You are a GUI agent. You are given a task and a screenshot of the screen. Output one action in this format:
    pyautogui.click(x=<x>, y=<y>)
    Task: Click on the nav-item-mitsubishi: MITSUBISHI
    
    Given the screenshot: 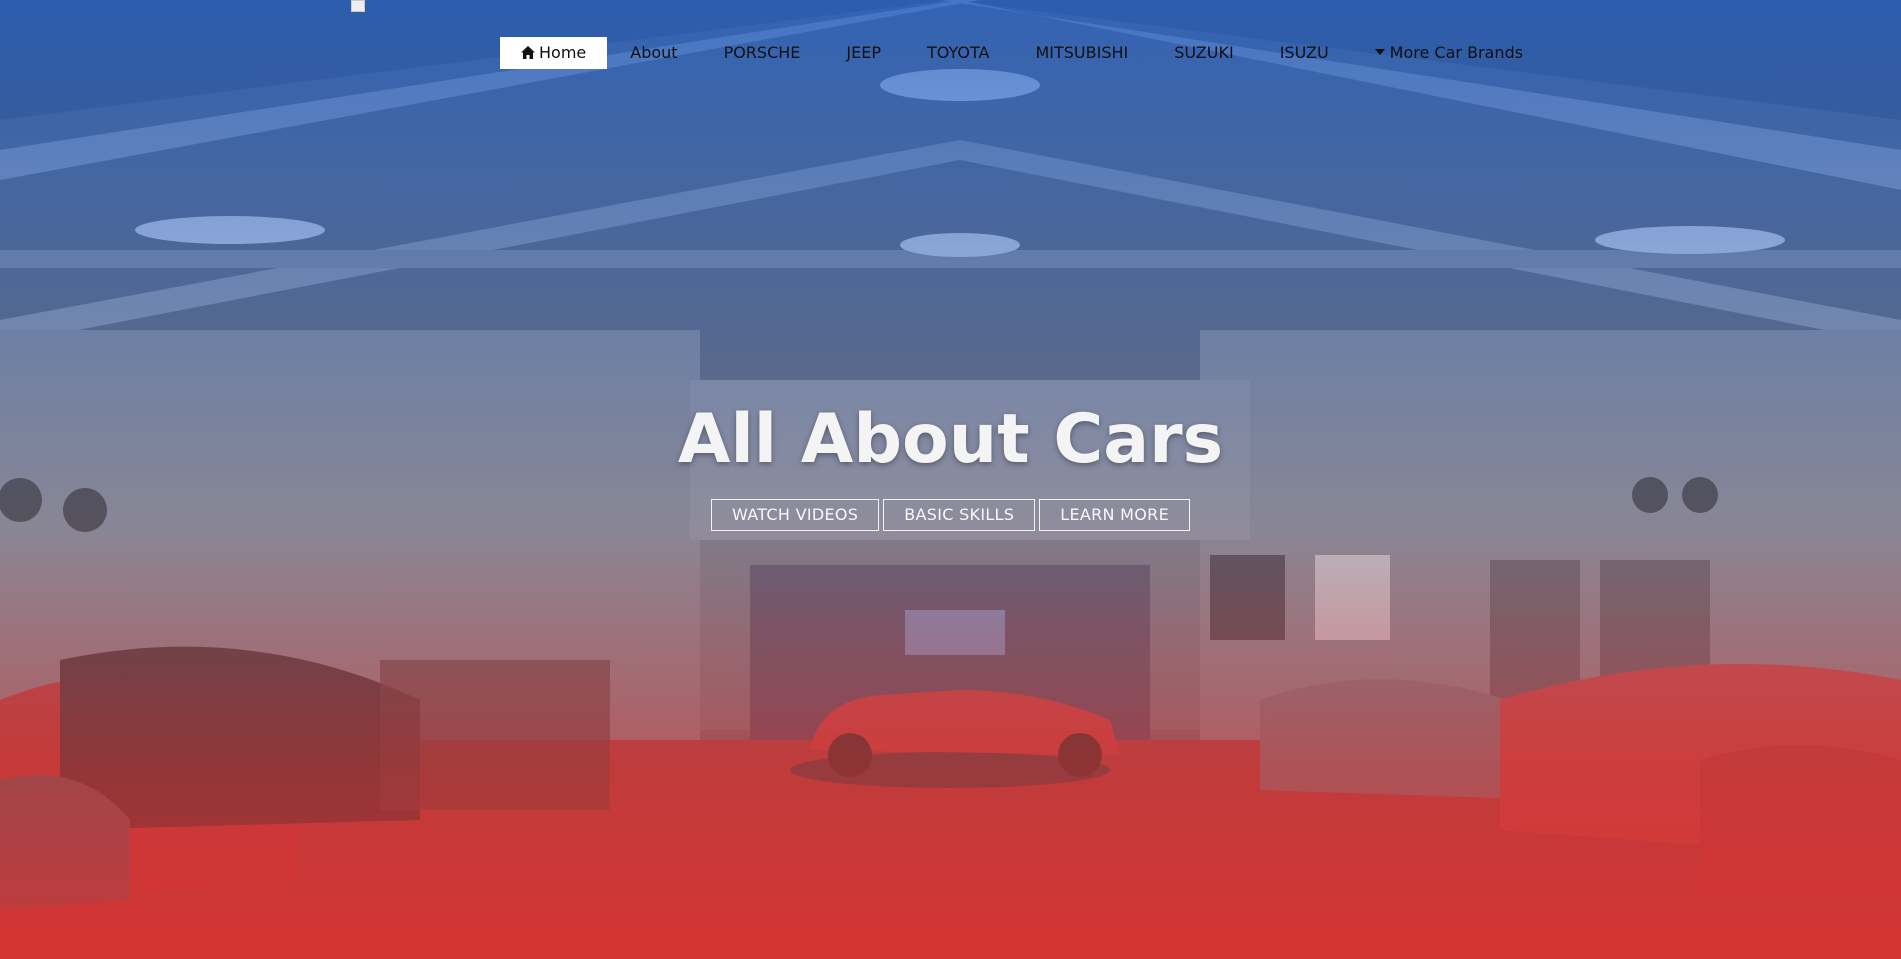 What is the action you would take?
    pyautogui.click(x=1081, y=53)
    